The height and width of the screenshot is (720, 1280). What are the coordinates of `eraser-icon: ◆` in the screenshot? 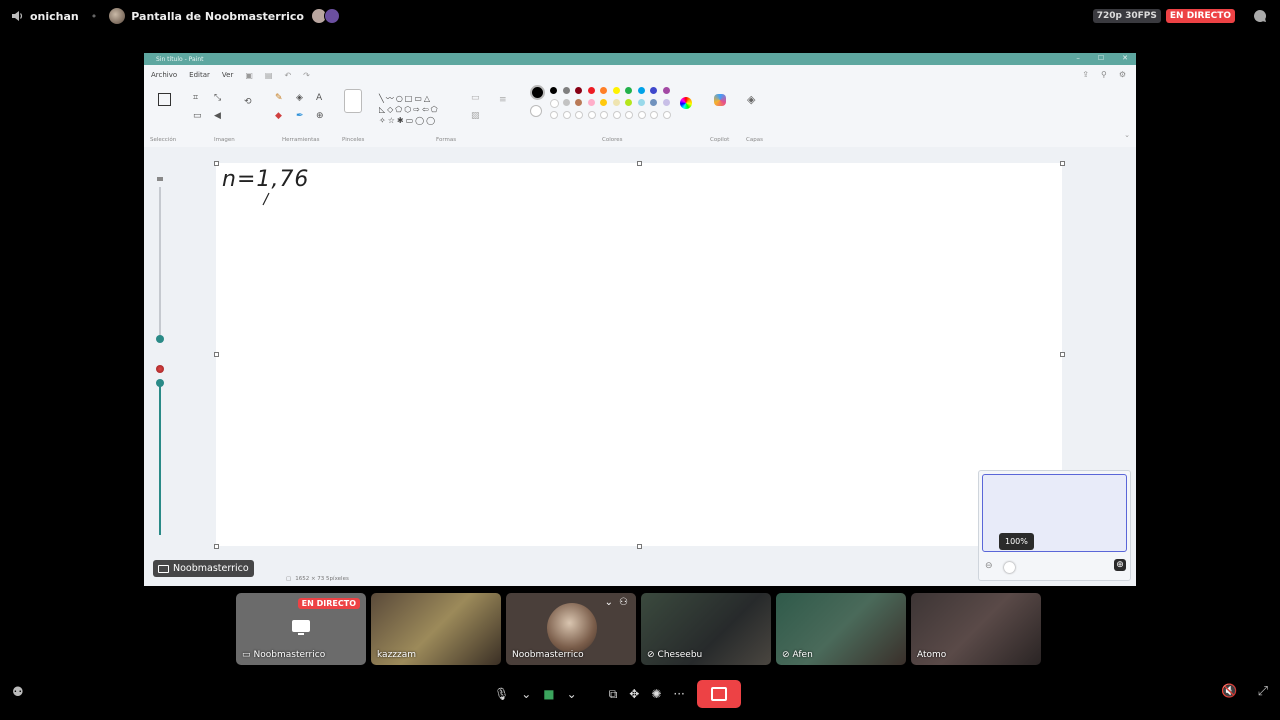 It's located at (278, 116).